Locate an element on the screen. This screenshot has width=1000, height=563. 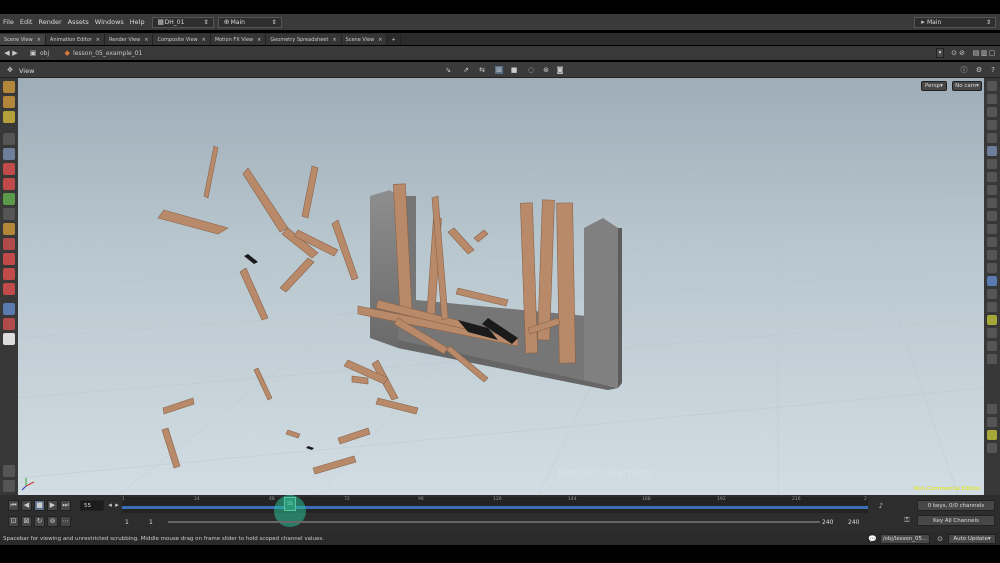
select-arrow-icon is located at coordinates (9, 139).